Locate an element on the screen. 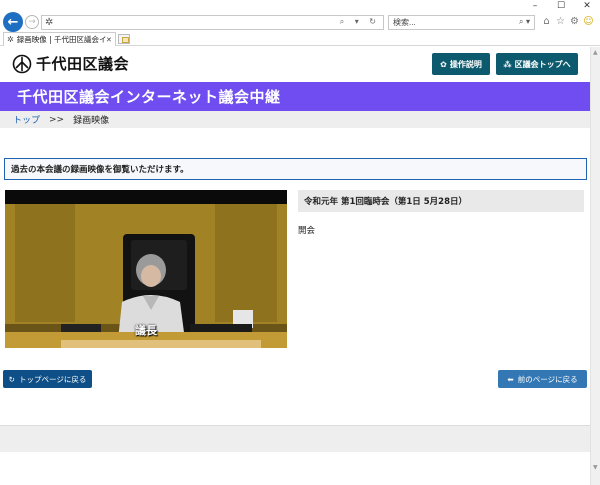 This screenshot has height=485, width=600. site-header: 千代田区議会 ✿ 操作説明 ⁂ 区議会トップへ is located at coordinates (295, 64).